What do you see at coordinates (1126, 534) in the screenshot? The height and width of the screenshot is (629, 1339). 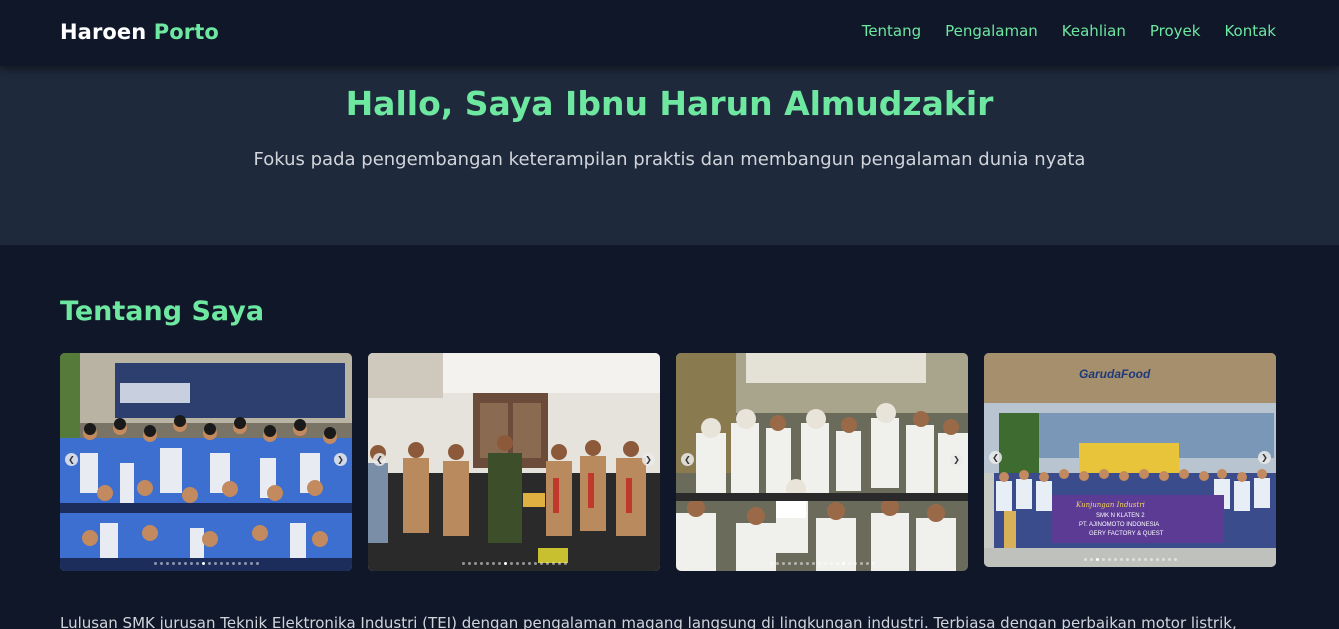 I see `banner-line4: GERY FACTORY & QUEST` at bounding box center [1126, 534].